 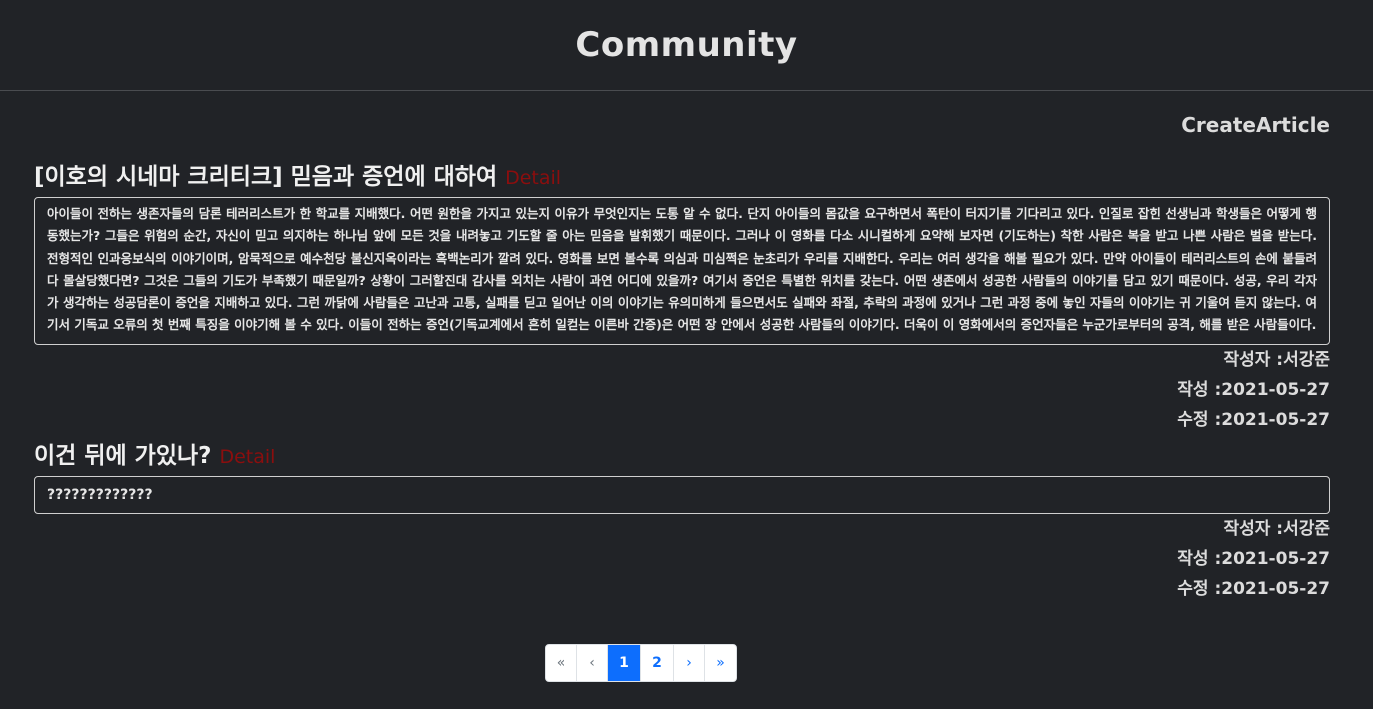 I want to click on article-header: [이호의 시네마 크리티크] 믿음과 증언에 대하여 Detail, so click(x=682, y=173).